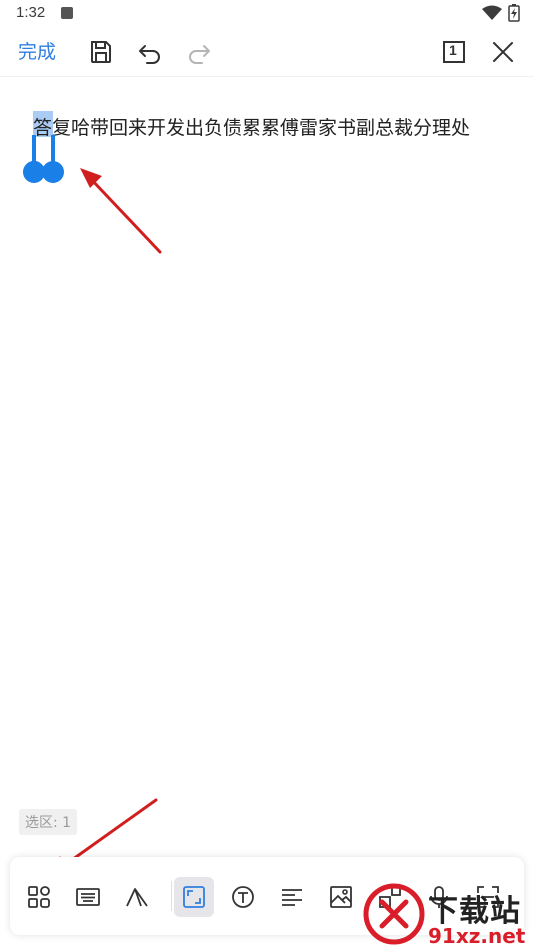 This screenshot has height=950, width=534. What do you see at coordinates (121, 211) in the screenshot?
I see `arrow-to-handle` at bounding box center [121, 211].